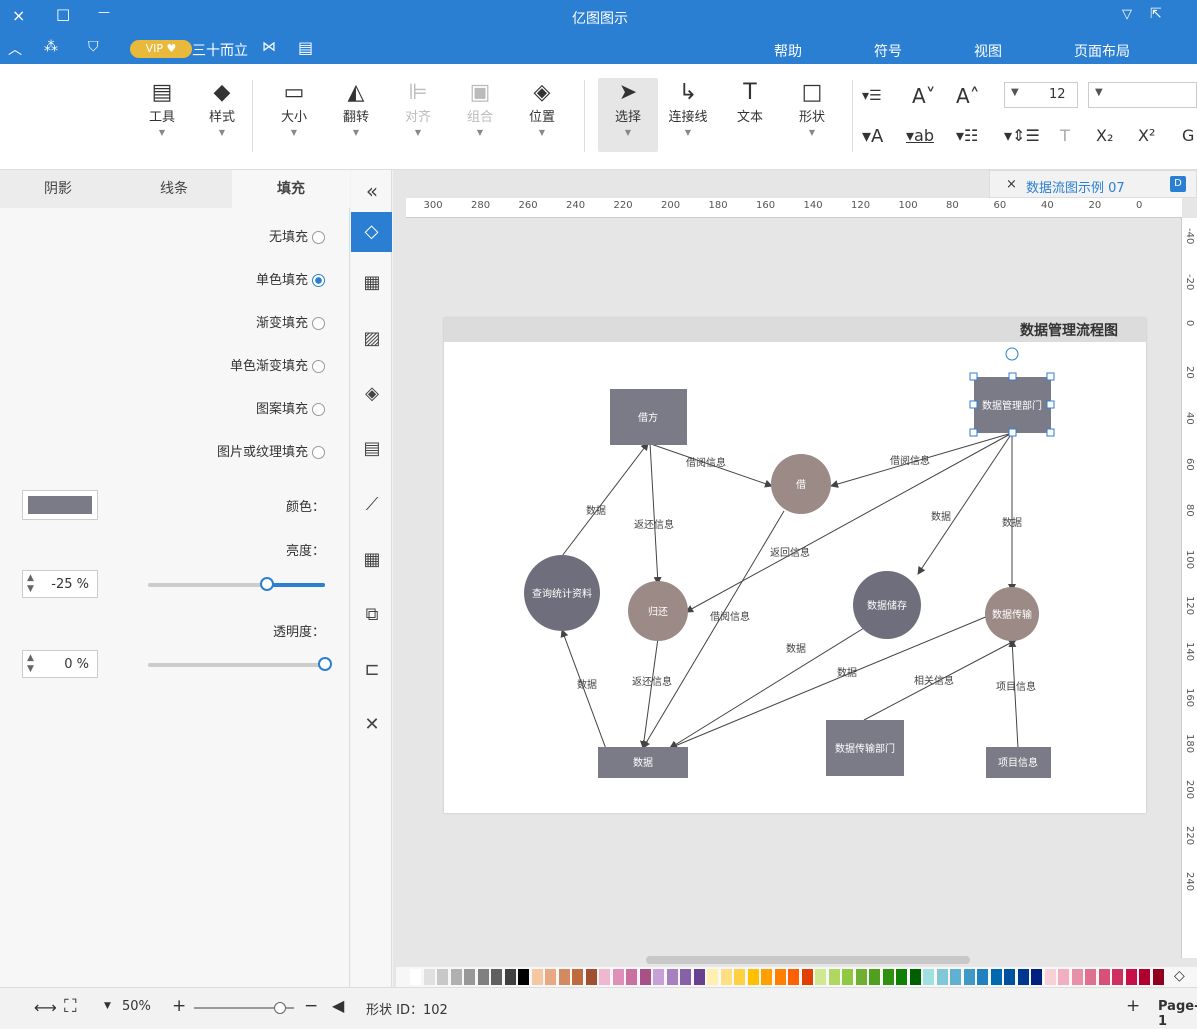 The height and width of the screenshot is (1029, 1197). Describe the element at coordinates (162, 115) in the screenshot. I see `tools-button: ▤ 工具 ▼` at that location.